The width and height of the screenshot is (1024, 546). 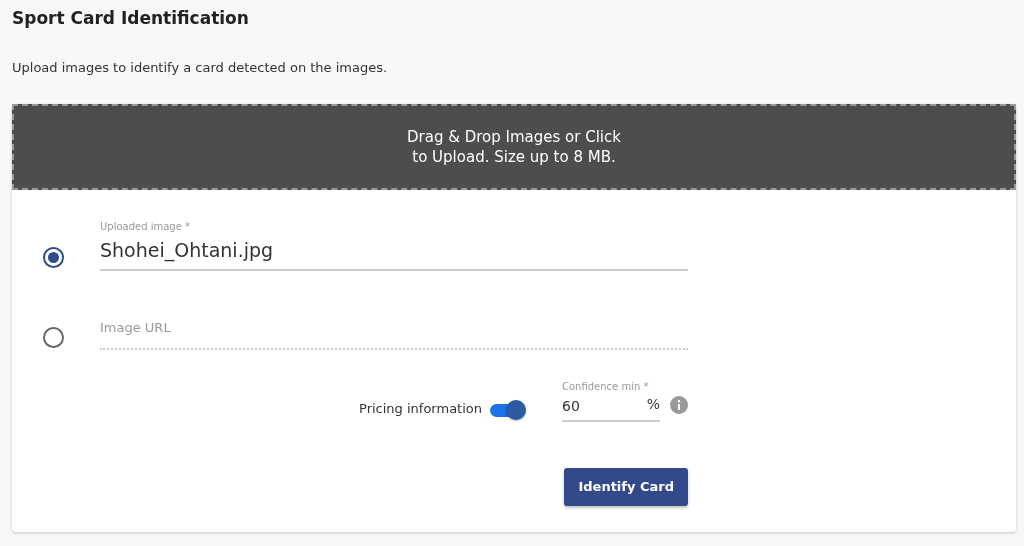 I want to click on info-icon, so click(x=679, y=405).